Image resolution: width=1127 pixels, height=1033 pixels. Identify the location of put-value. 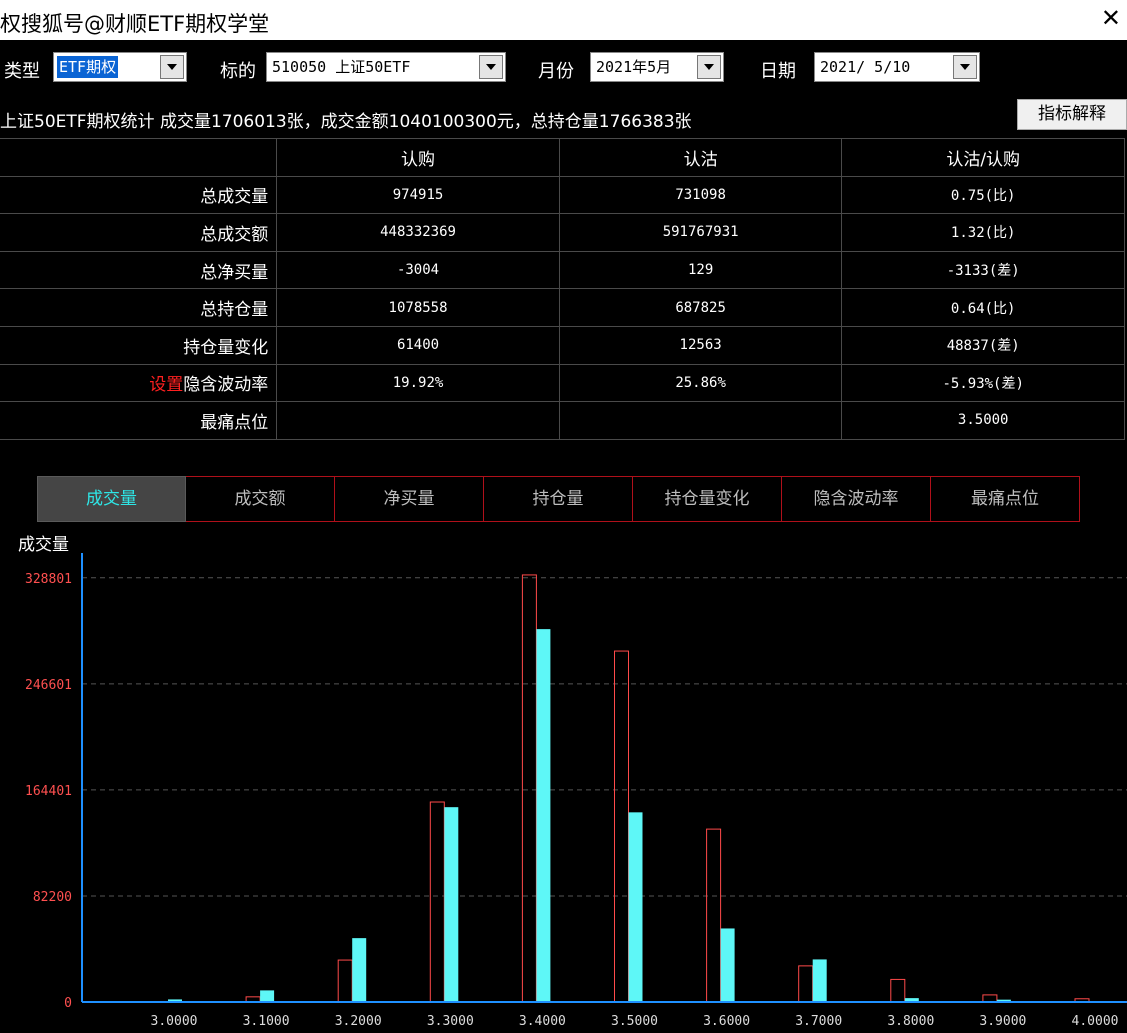
(700, 420).